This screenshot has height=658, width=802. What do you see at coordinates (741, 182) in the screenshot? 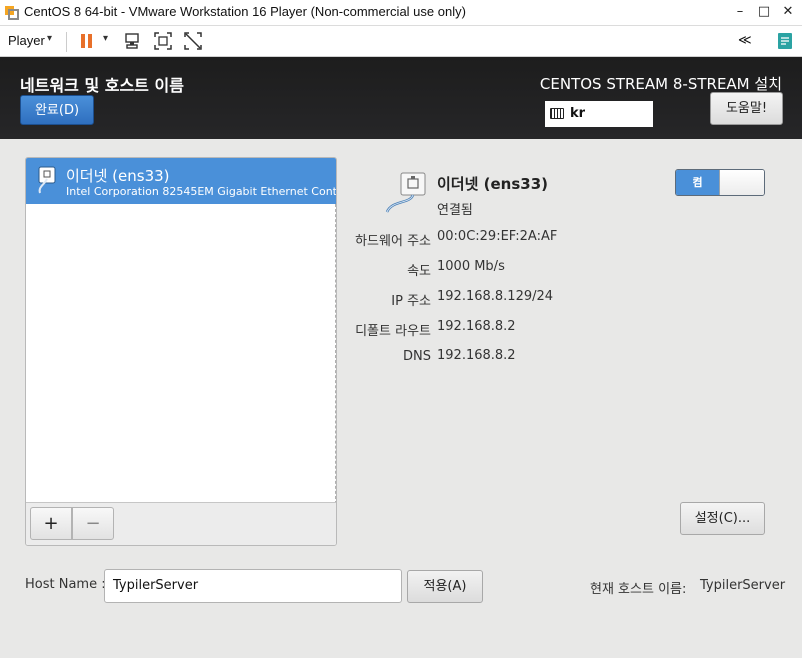
I see `toggle-knob` at bounding box center [741, 182].